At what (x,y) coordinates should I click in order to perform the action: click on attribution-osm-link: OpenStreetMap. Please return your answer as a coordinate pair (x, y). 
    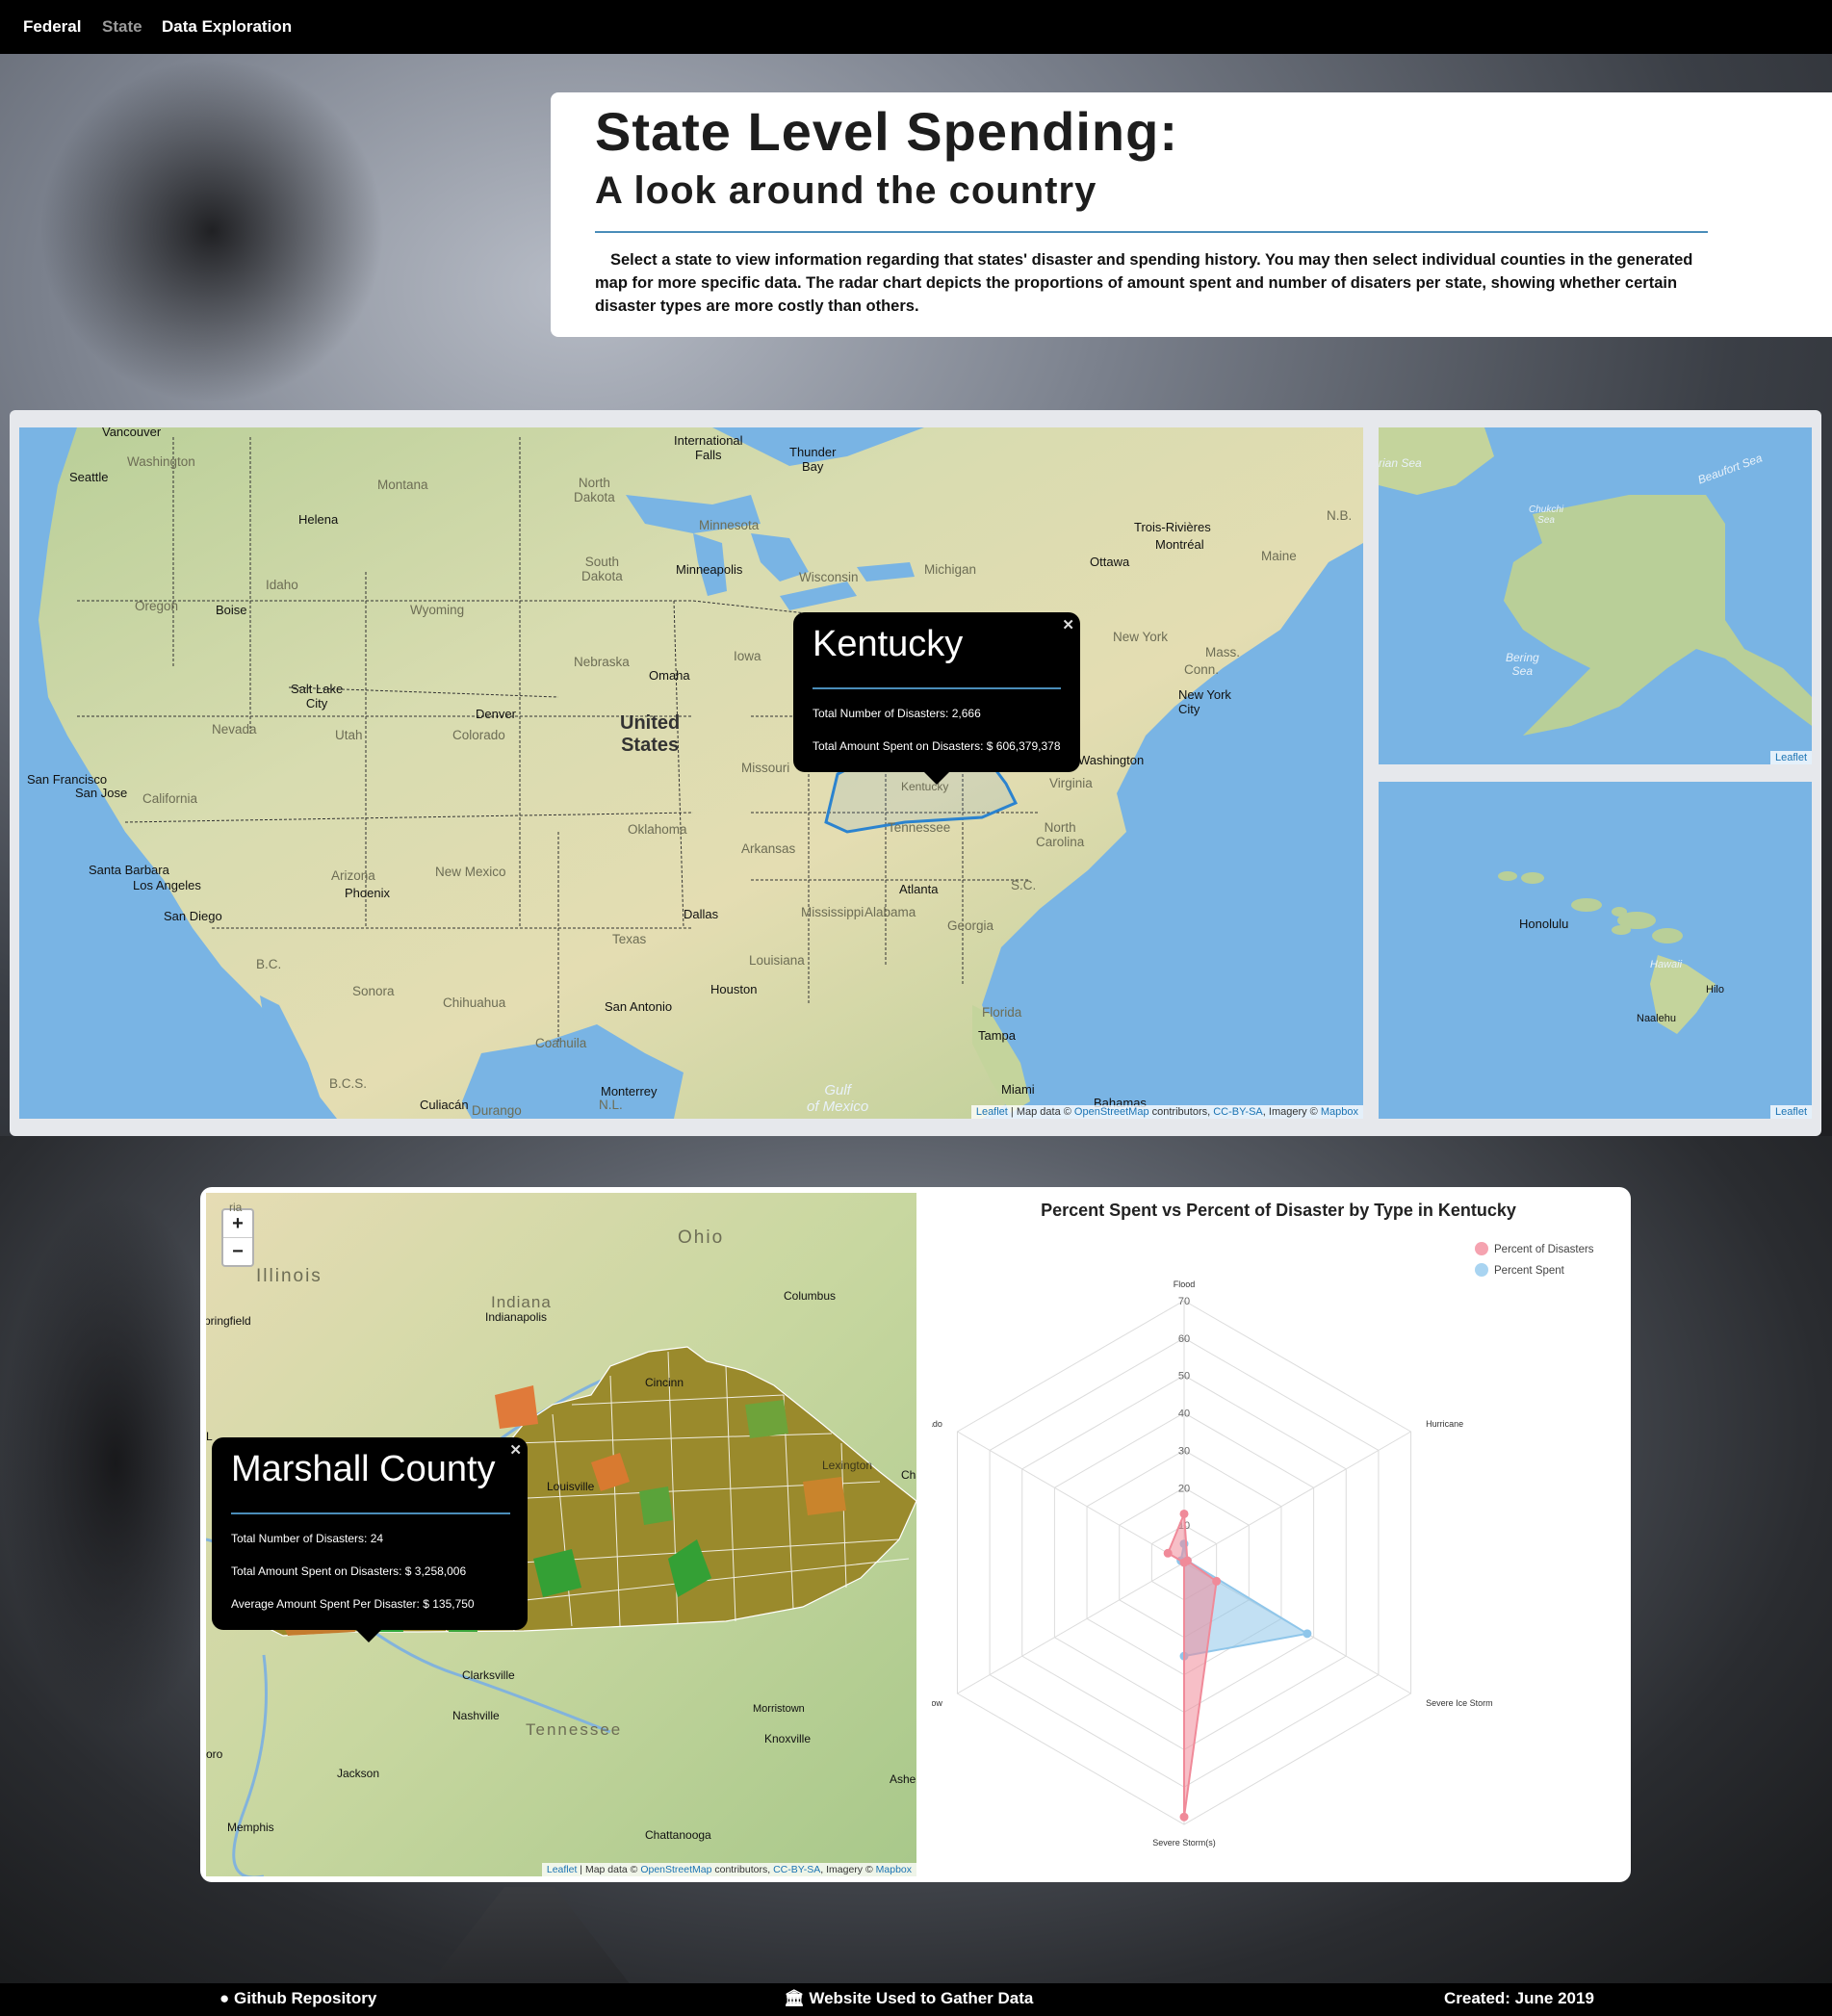
    Looking at the image, I should click on (1111, 1112).